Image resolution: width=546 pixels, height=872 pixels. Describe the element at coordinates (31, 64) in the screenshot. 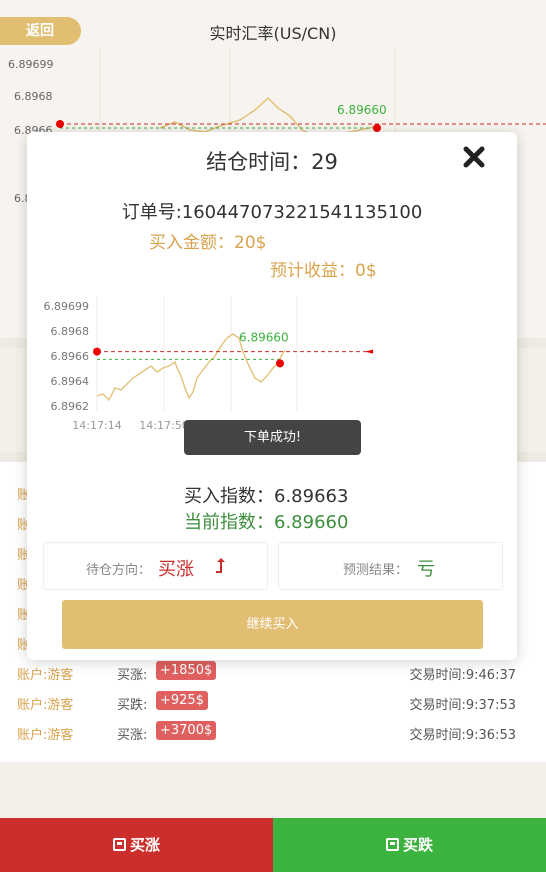

I see `bg-y-tick: 6.89699` at that location.